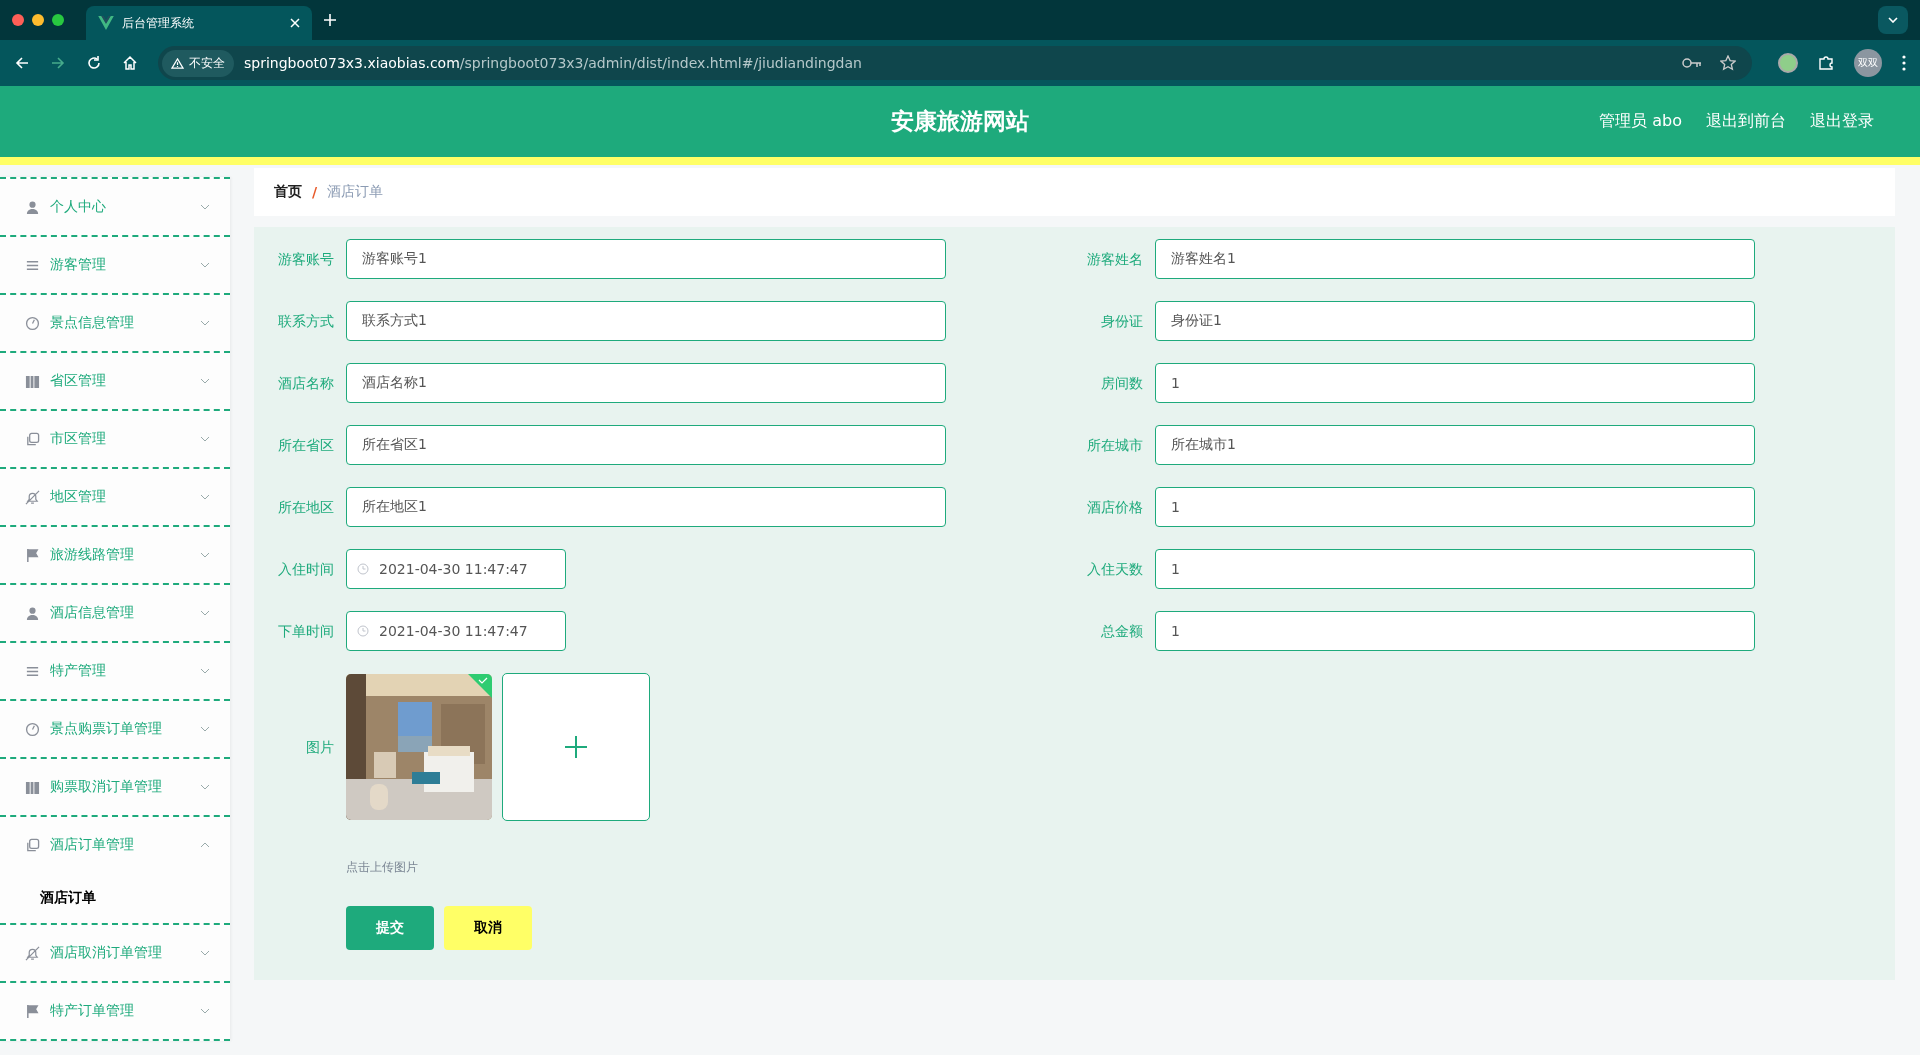  What do you see at coordinates (1115, 445) in the screenshot?
I see `field-label: 所在城市` at bounding box center [1115, 445].